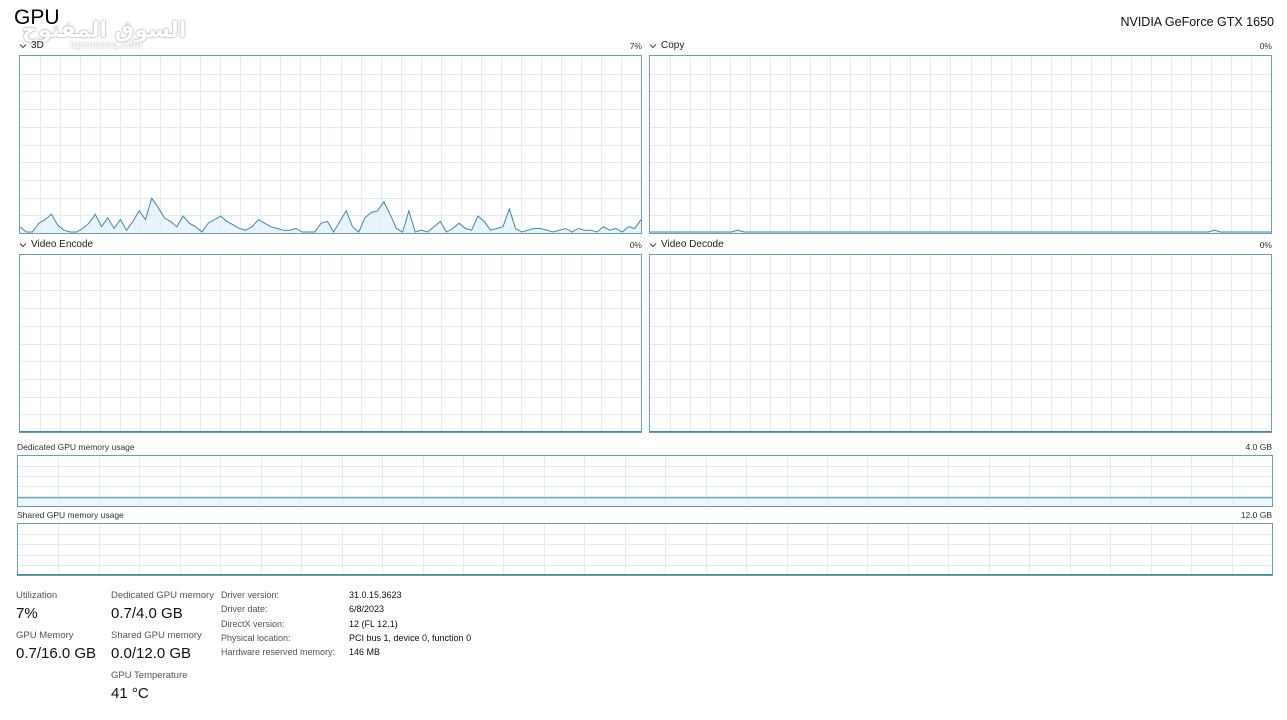 This screenshot has width=1287, height=720. What do you see at coordinates (37, 45) in the screenshot?
I see `graph-3d-label: 3D` at bounding box center [37, 45].